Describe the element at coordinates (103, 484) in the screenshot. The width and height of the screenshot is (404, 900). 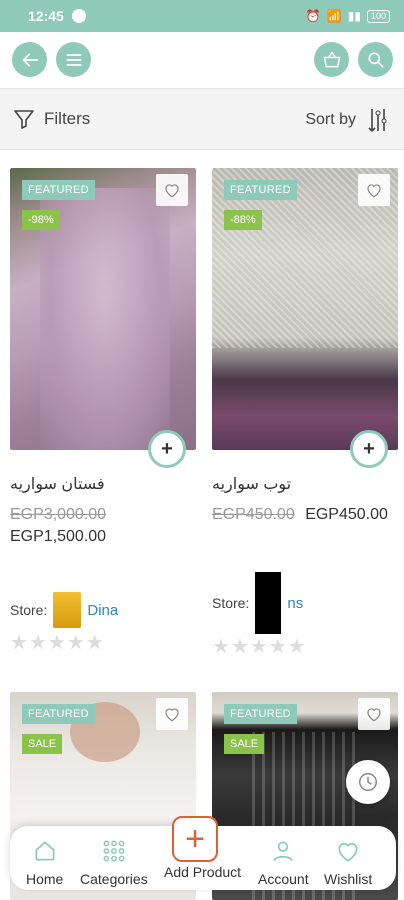
I see `product-name: فستان سواريه` at that location.